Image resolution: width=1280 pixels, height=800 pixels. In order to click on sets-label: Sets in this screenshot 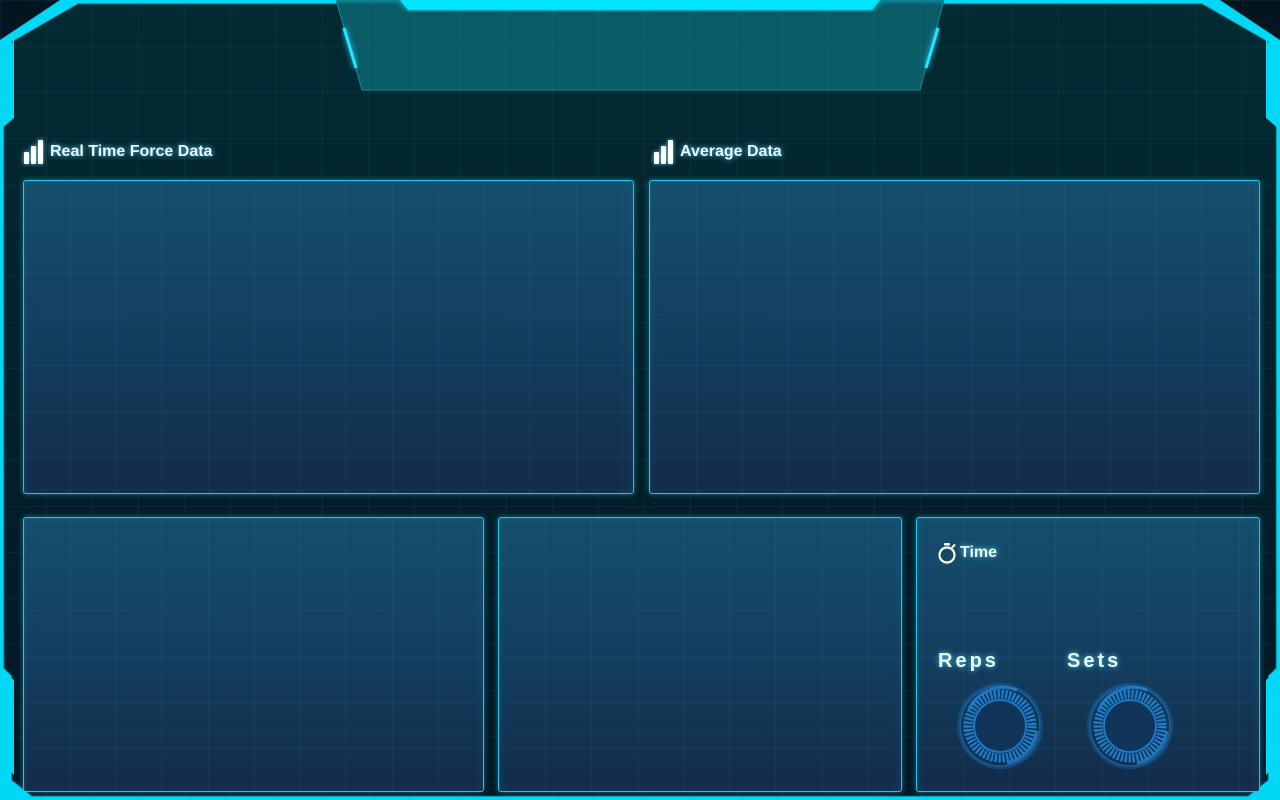, I will do `click(1094, 661)`.